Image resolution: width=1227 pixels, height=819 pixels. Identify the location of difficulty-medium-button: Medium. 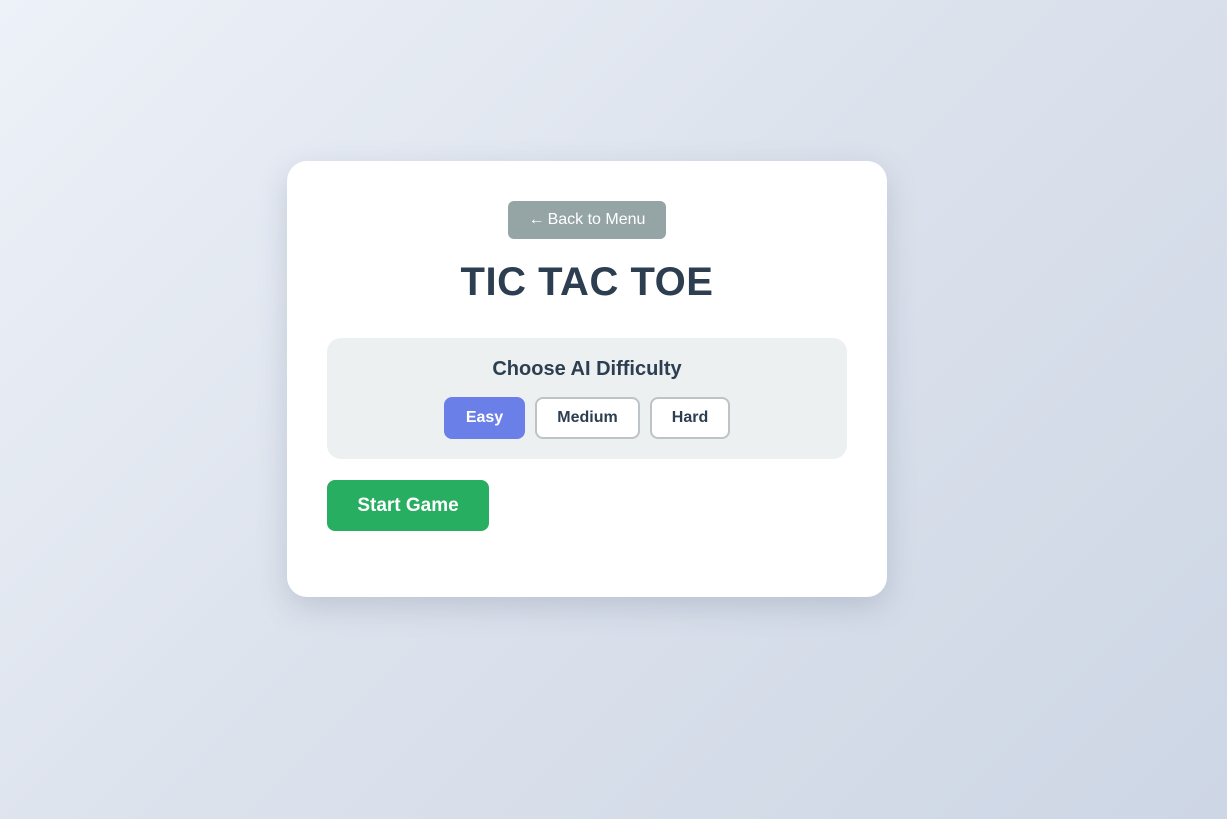
(587, 418).